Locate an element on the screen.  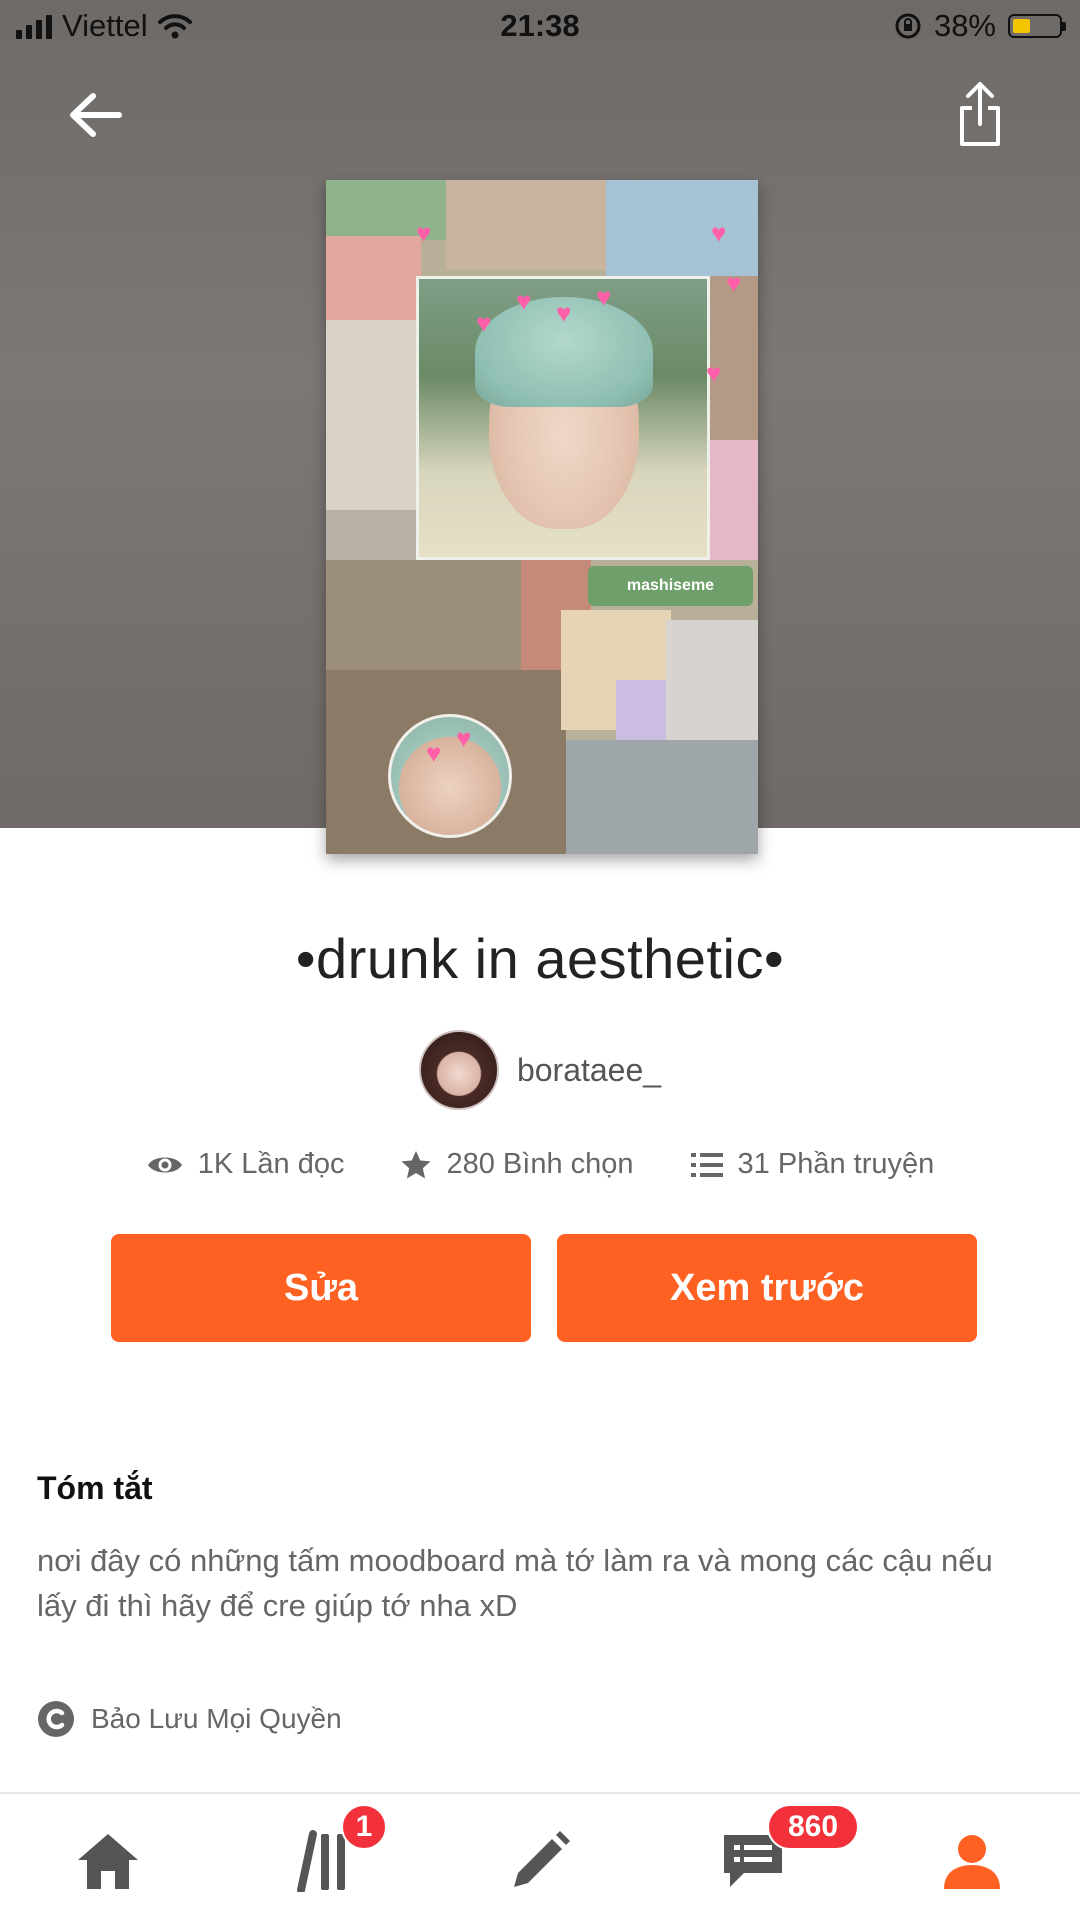
nav-home is located at coordinates (108, 1861).